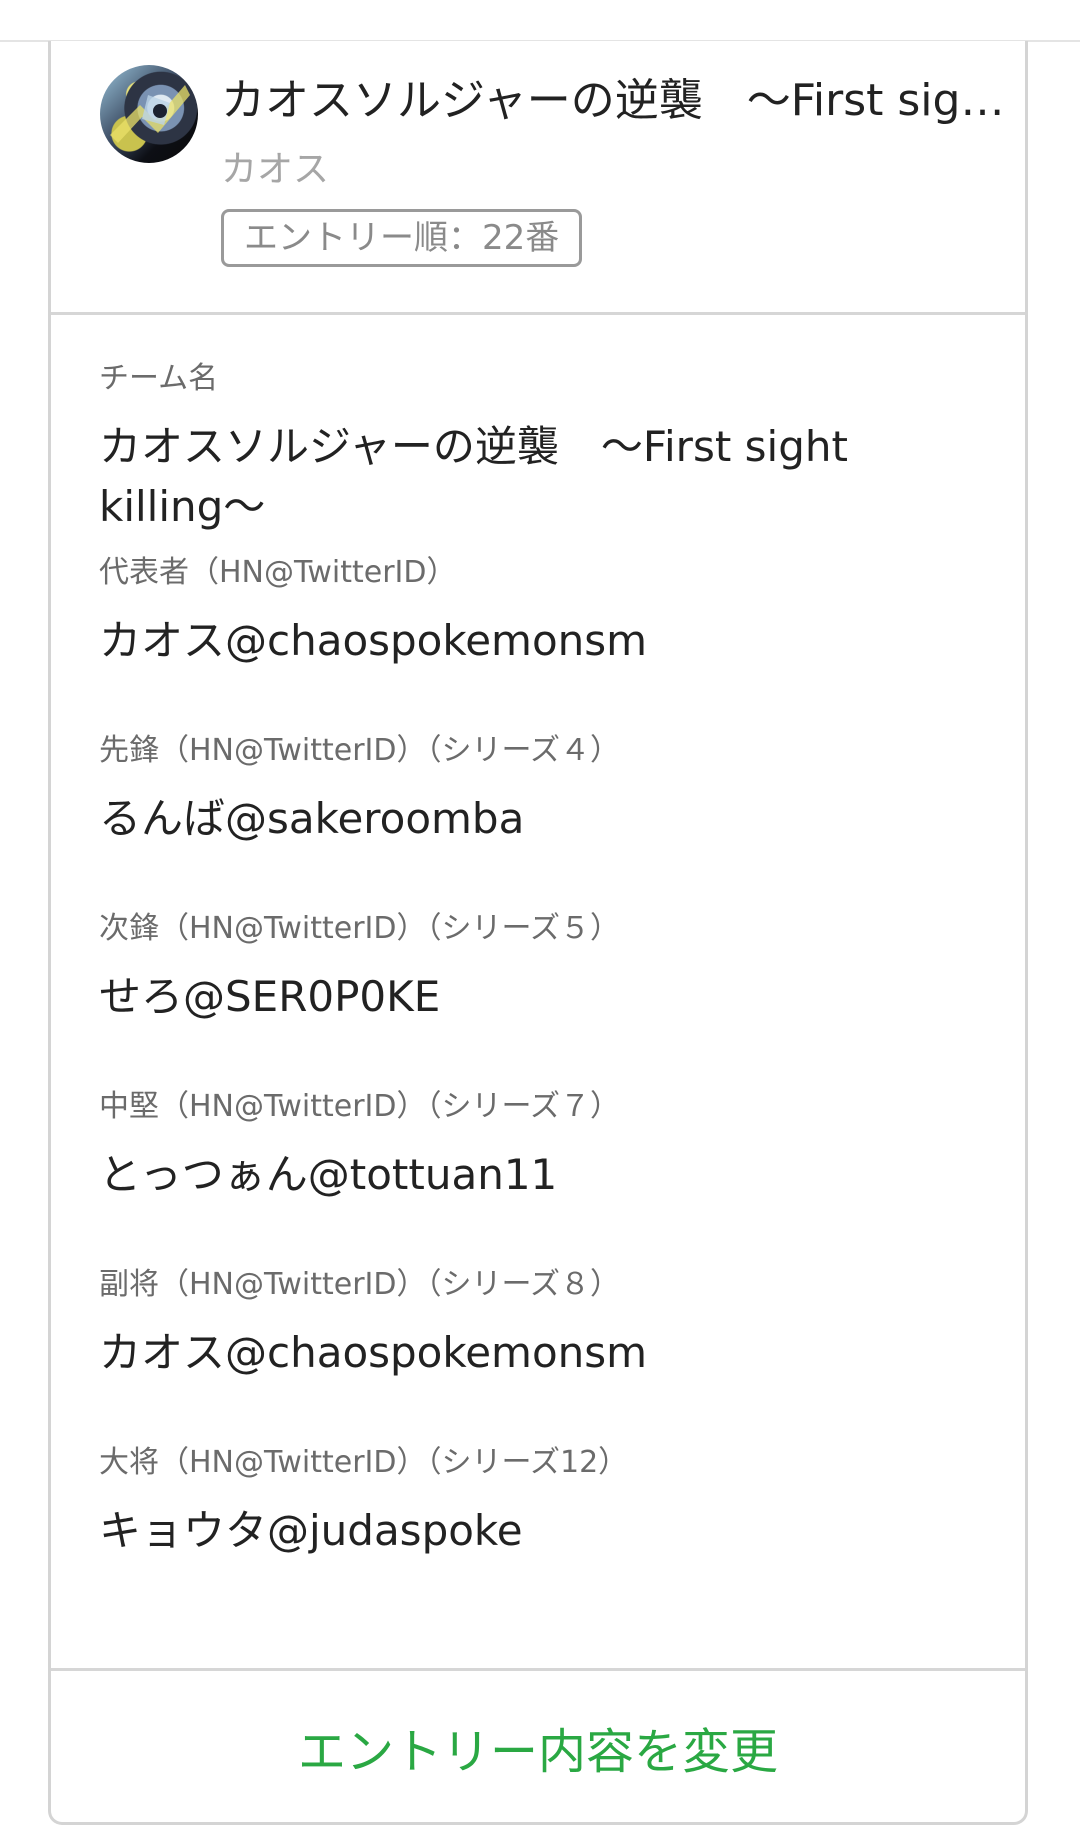 The width and height of the screenshot is (1080, 1847). What do you see at coordinates (359, 750) in the screenshot?
I see `field-label: 先鋒（HN@TwitterID）（シリーズ４）` at bounding box center [359, 750].